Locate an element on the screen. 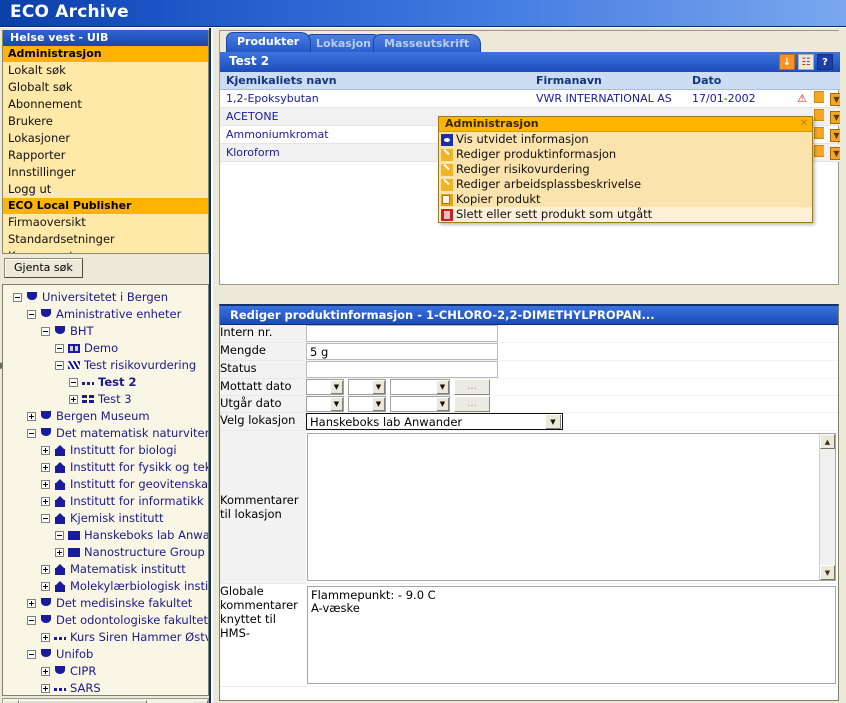 This screenshot has width=846, height=703. column-header-name: Kjemikaliets navn is located at coordinates (375, 81).